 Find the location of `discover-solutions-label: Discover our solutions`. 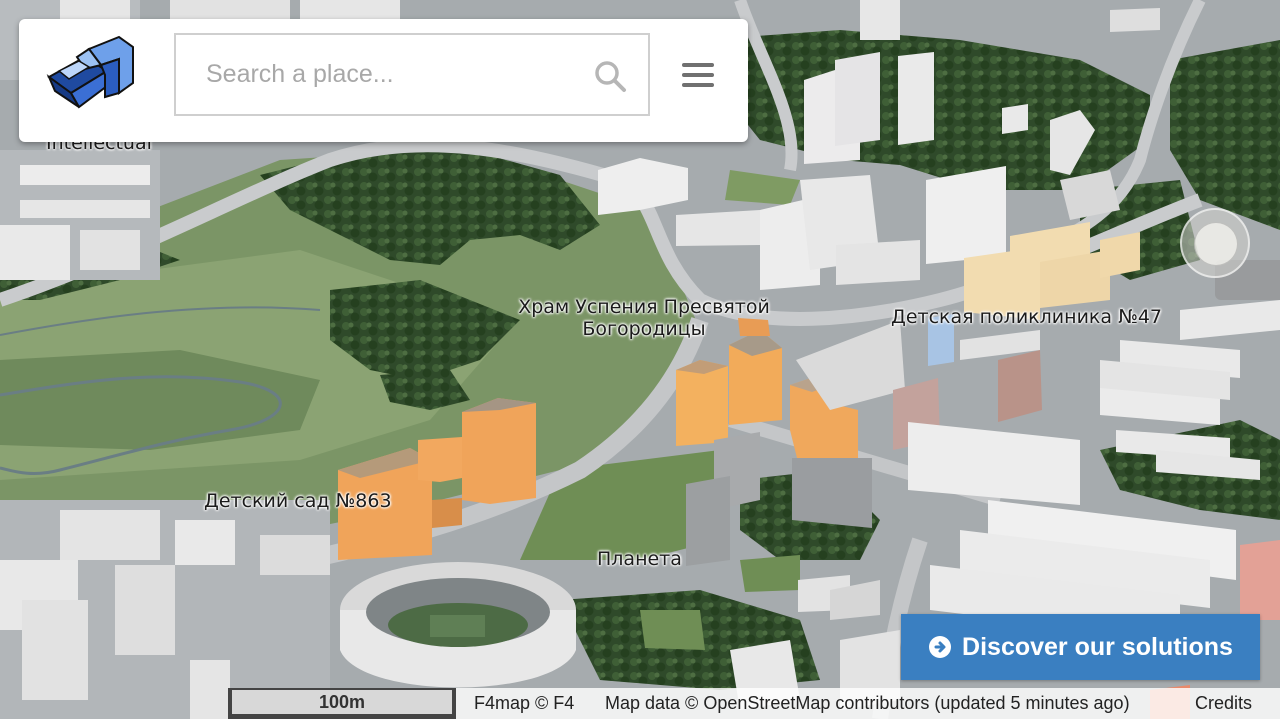

discover-solutions-label: Discover our solutions is located at coordinates (1097, 646).